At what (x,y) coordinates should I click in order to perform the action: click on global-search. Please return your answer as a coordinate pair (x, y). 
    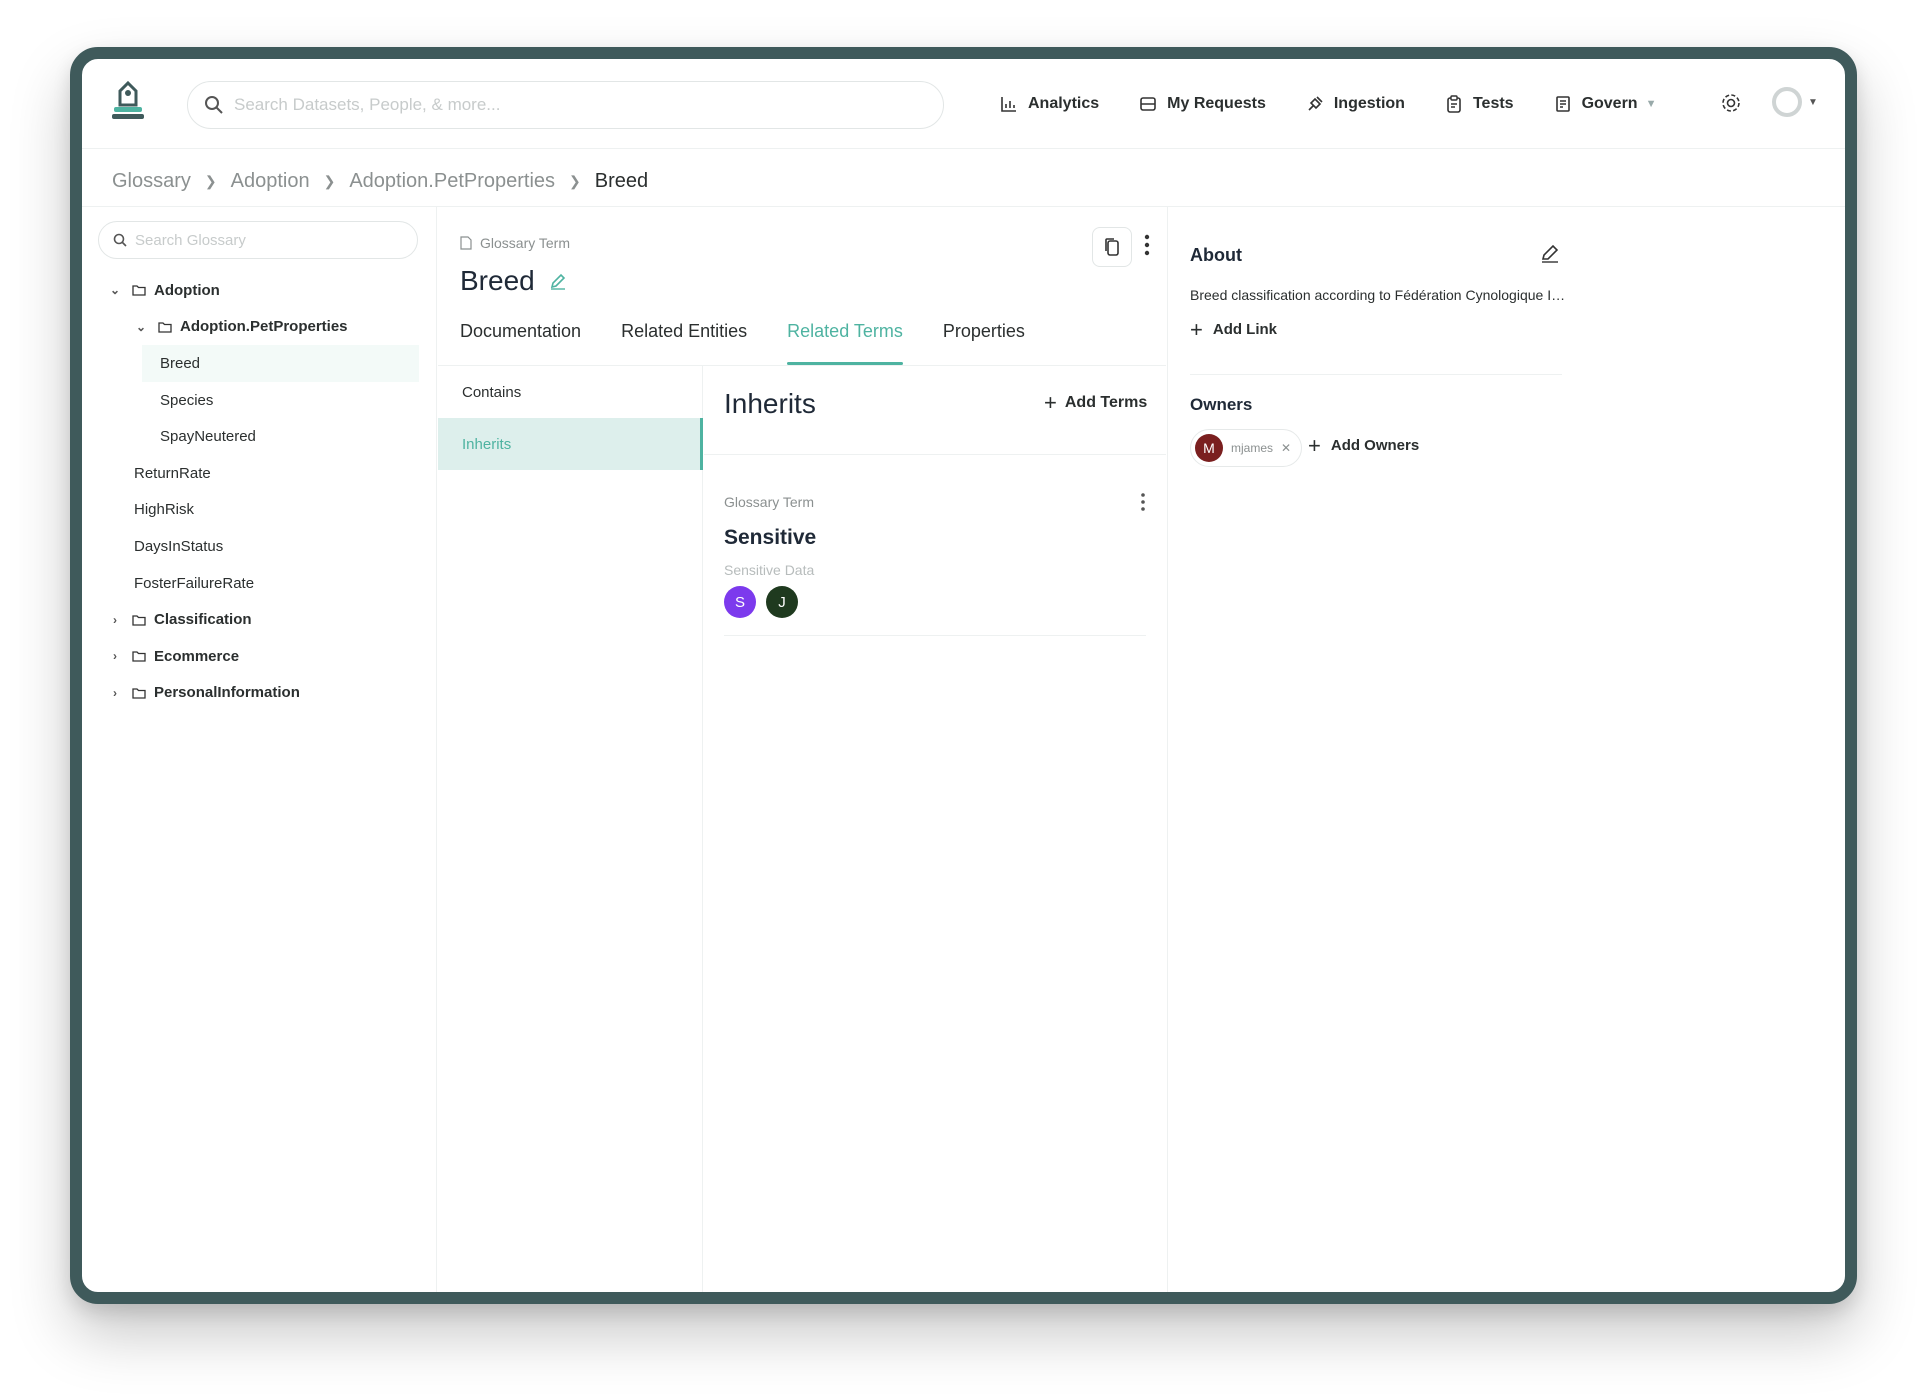
    Looking at the image, I should click on (565, 105).